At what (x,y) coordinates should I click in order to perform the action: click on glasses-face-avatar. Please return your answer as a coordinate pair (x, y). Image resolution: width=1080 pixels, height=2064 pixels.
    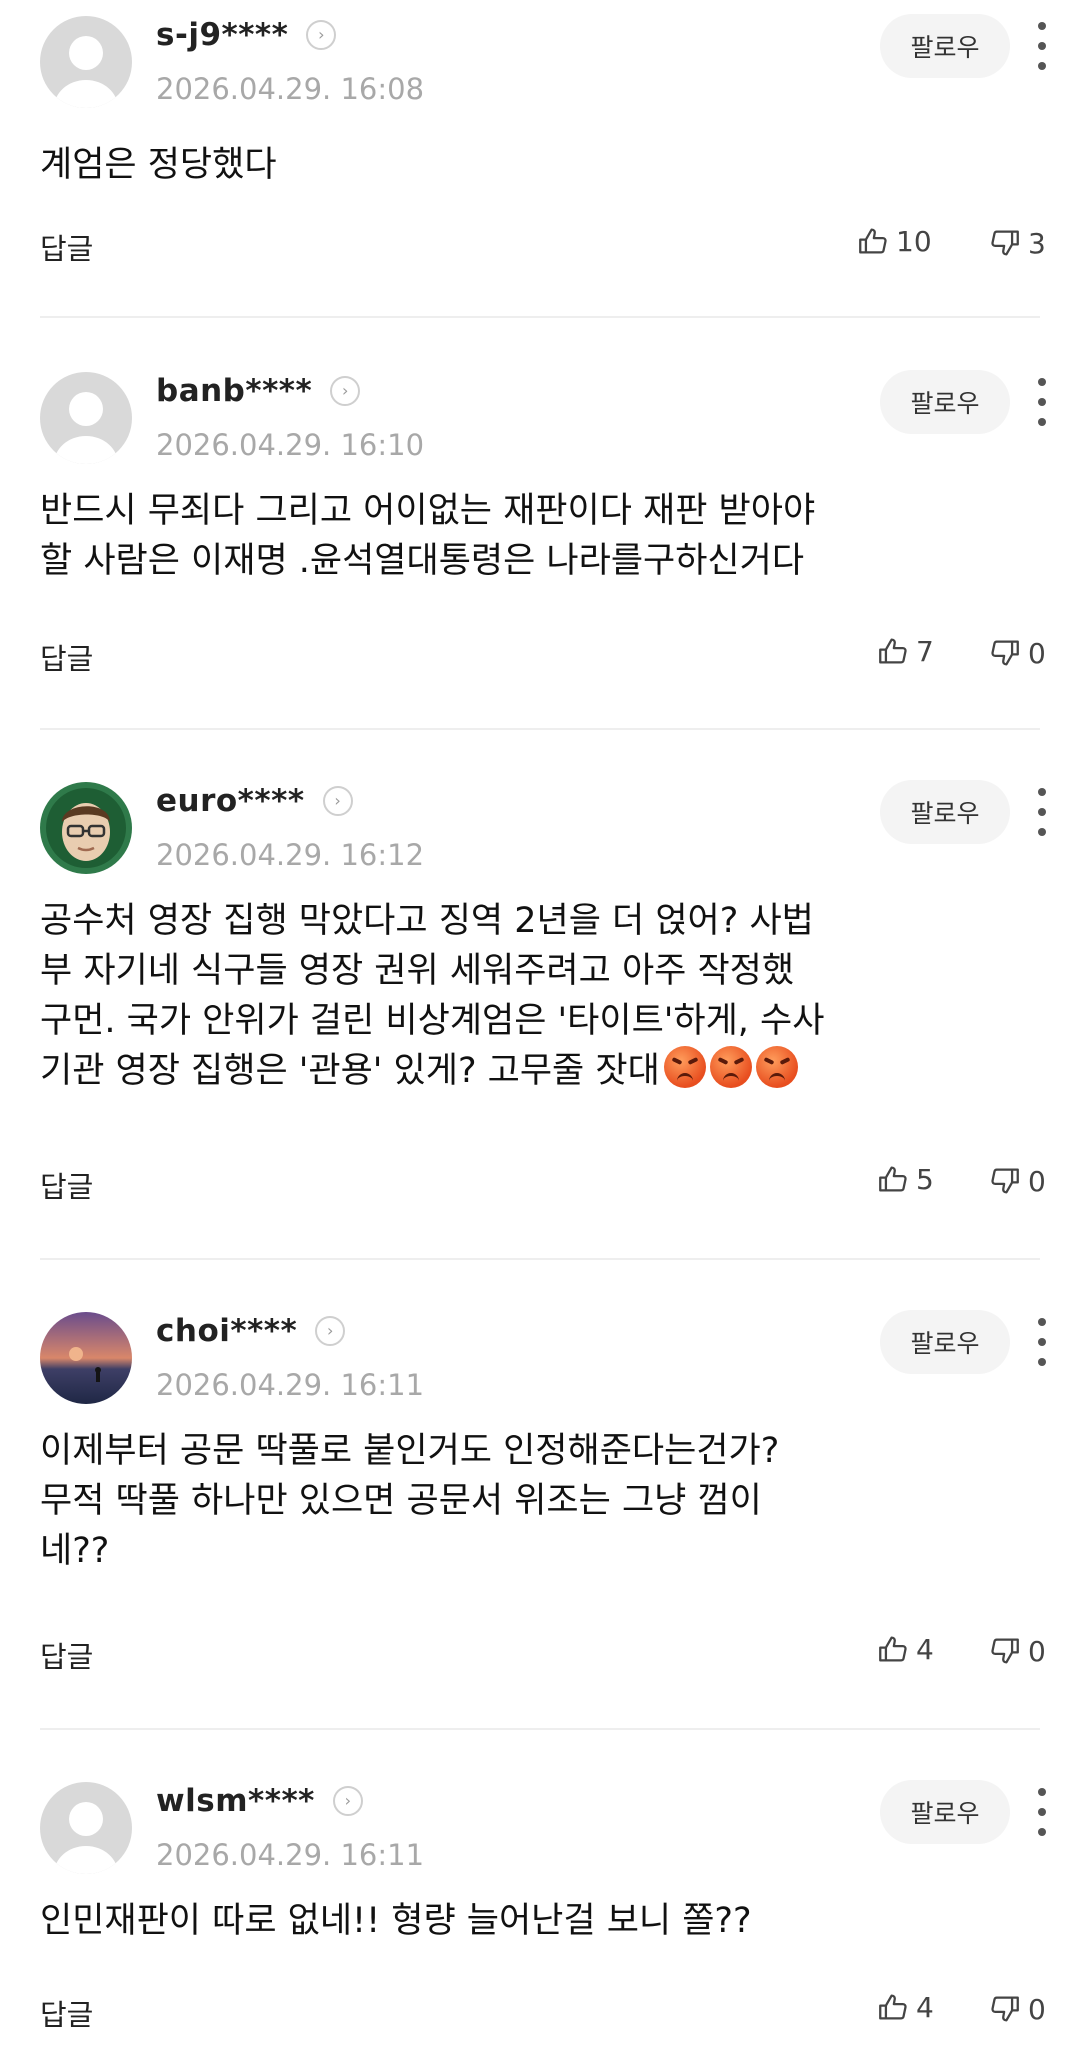
    Looking at the image, I should click on (86, 828).